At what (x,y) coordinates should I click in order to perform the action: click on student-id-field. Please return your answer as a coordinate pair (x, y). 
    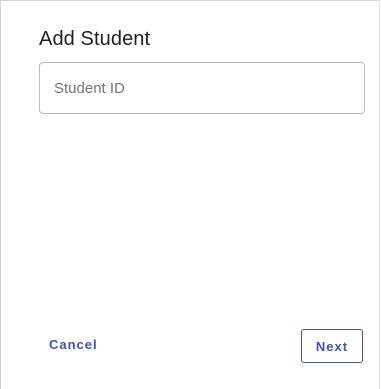
    Looking at the image, I should click on (202, 88).